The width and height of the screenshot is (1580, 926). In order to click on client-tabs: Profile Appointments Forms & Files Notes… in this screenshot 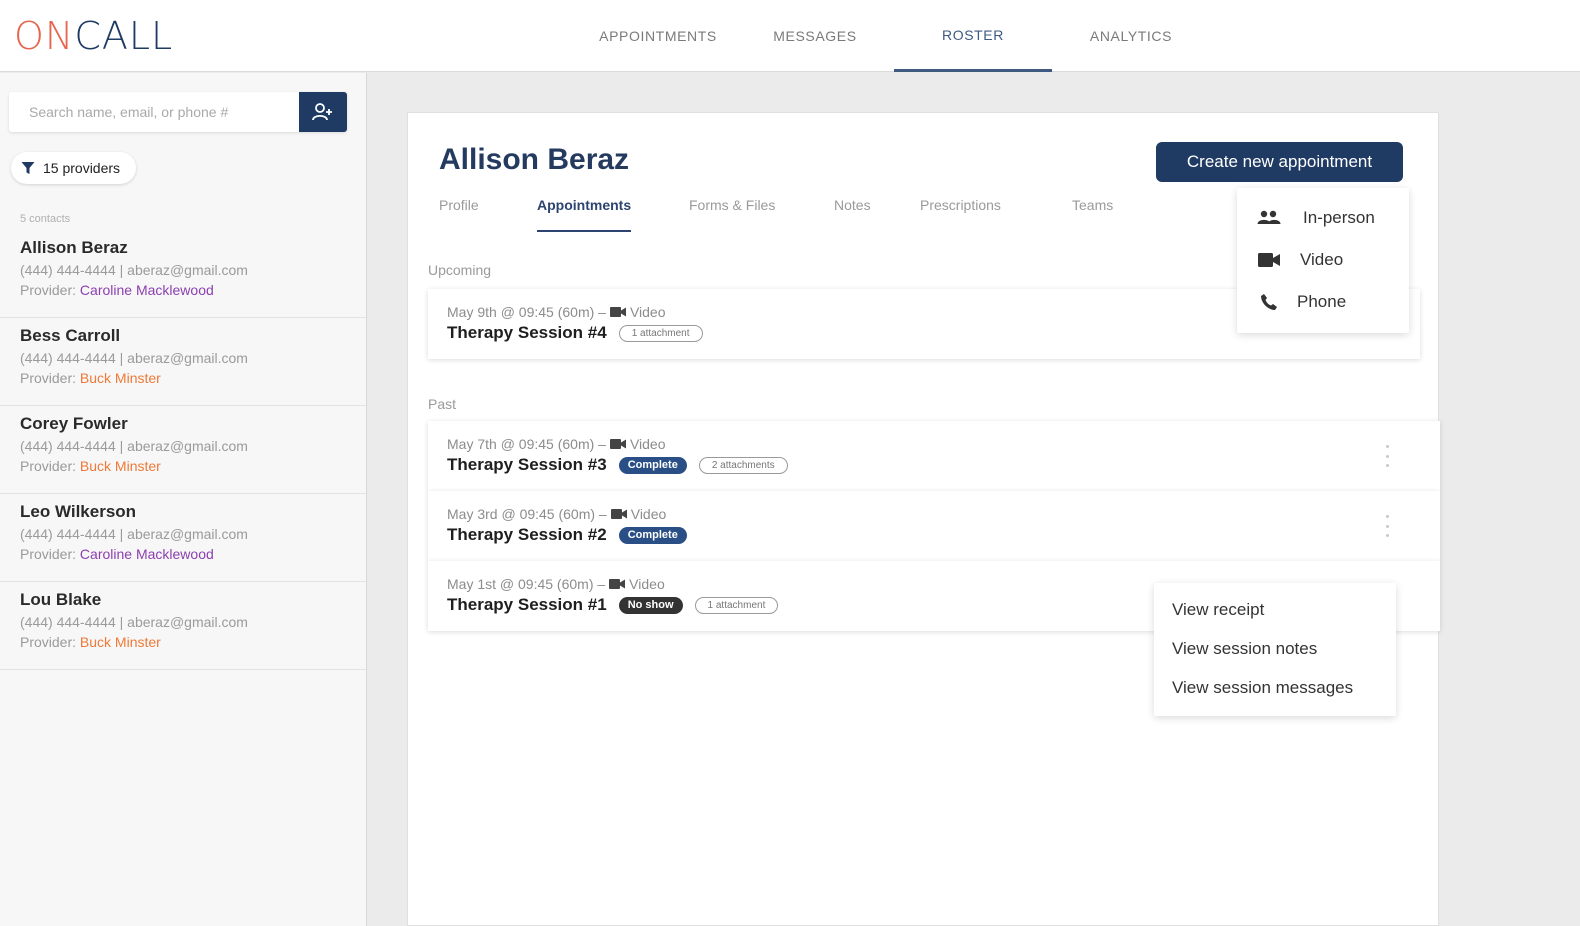, I will do `click(808, 215)`.